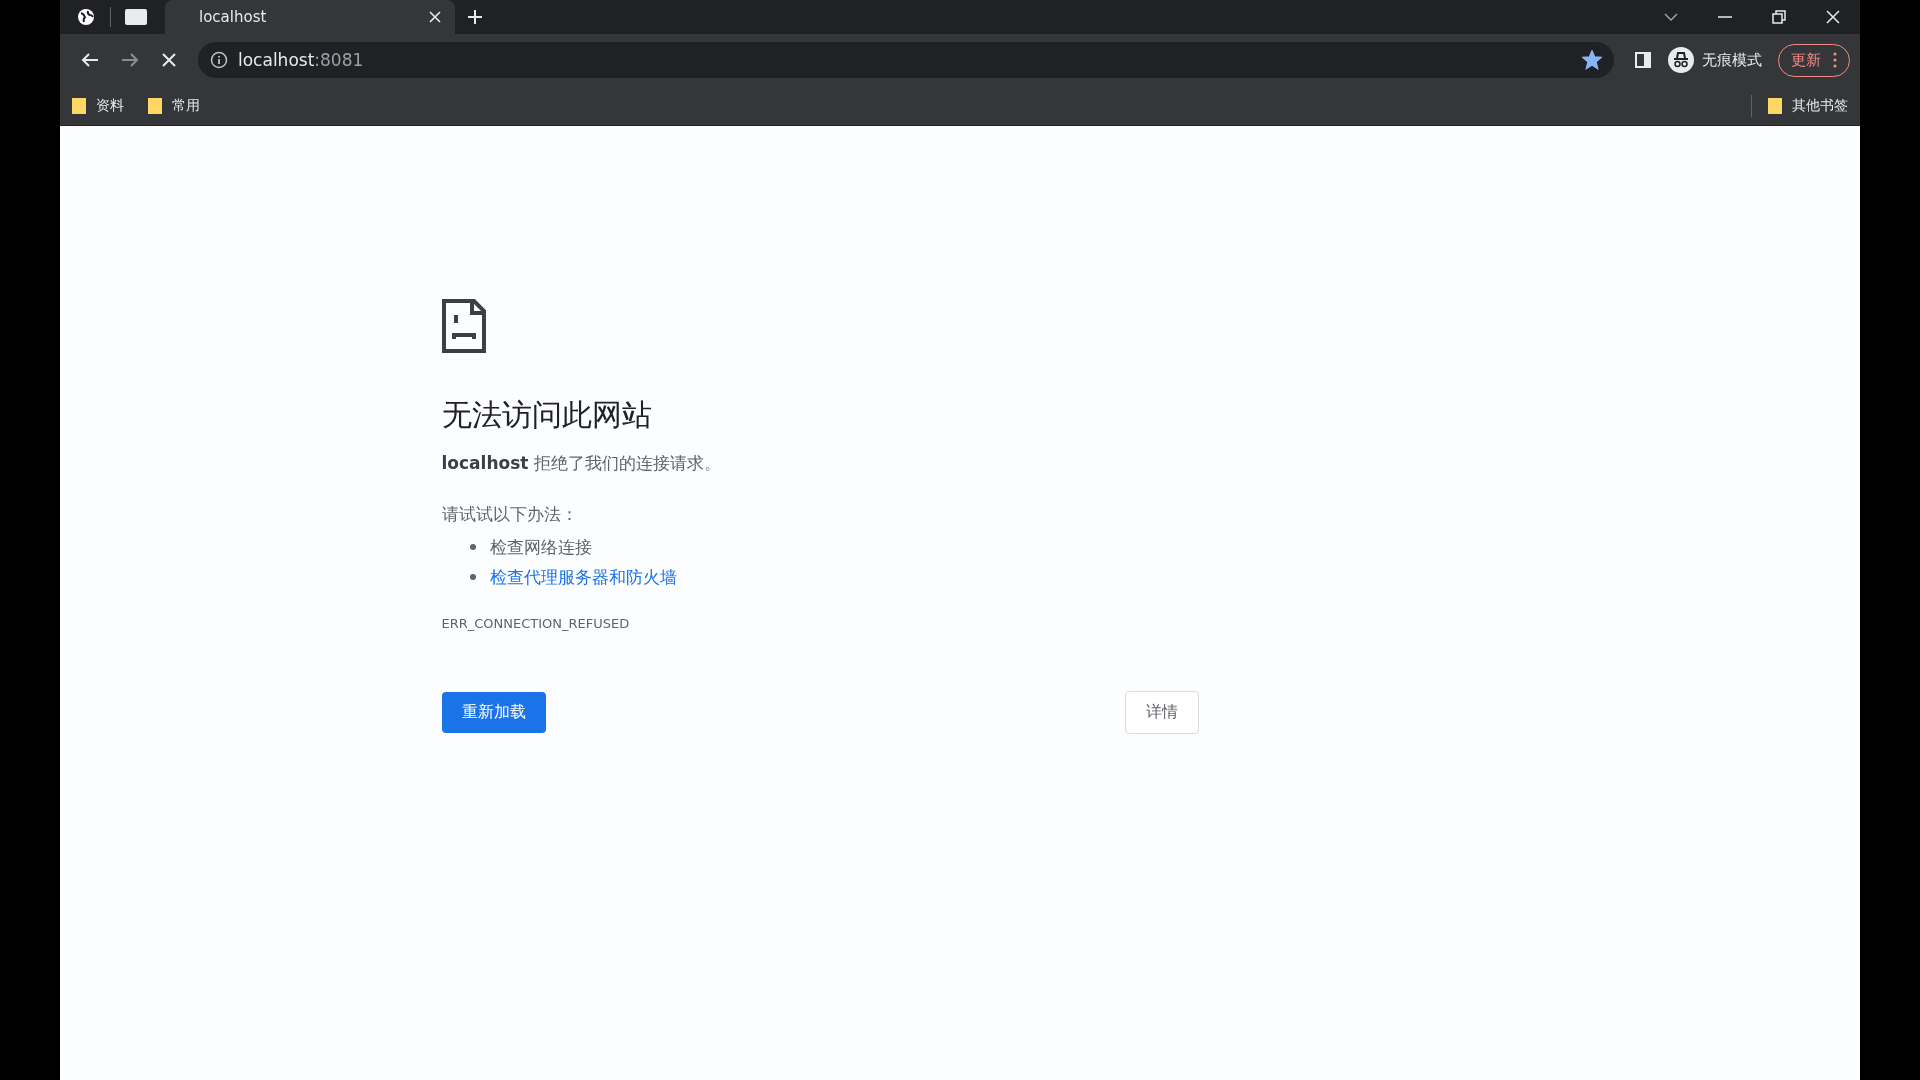 The height and width of the screenshot is (1080, 1920). I want to click on forward-icon, so click(130, 60).